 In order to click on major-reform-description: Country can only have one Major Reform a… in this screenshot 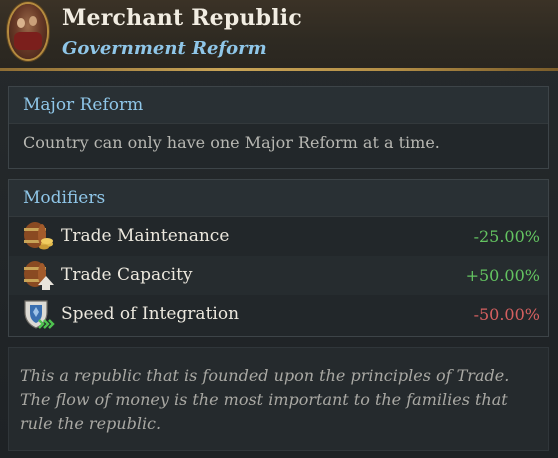, I will do `click(231, 142)`.